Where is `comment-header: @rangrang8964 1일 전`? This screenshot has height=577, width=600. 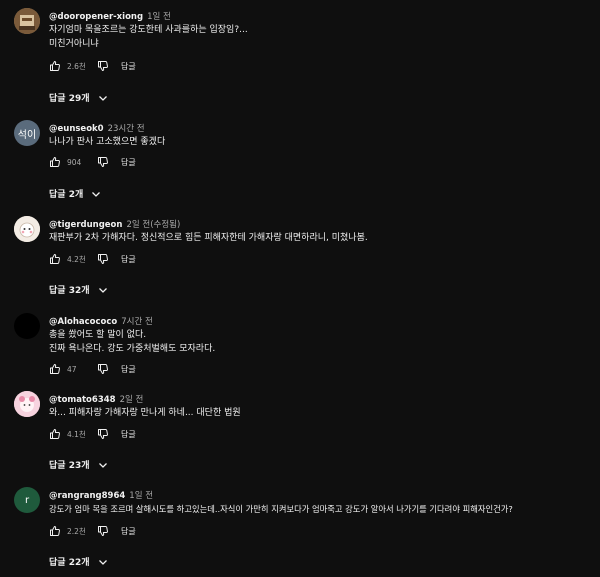 comment-header: @rangrang8964 1일 전 is located at coordinates (101, 495).